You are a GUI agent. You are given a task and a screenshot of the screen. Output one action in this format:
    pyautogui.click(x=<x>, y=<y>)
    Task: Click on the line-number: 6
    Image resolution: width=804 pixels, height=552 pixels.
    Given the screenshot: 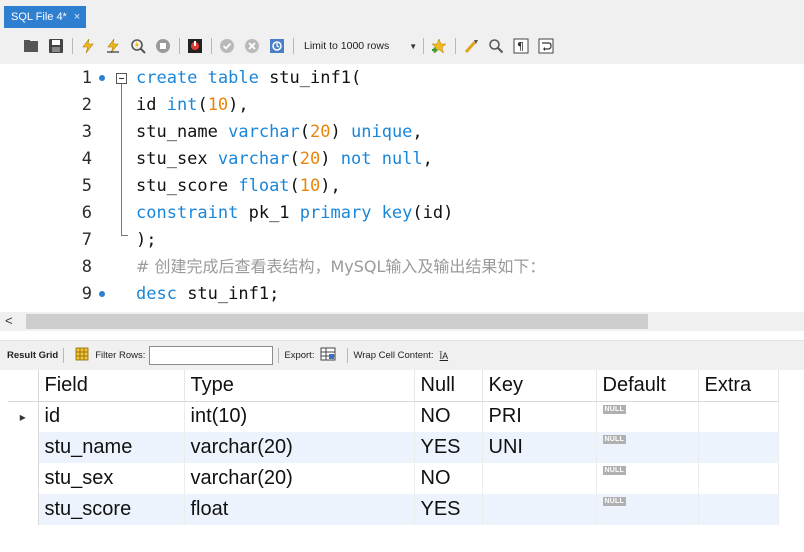 What is the action you would take?
    pyautogui.click(x=86, y=213)
    